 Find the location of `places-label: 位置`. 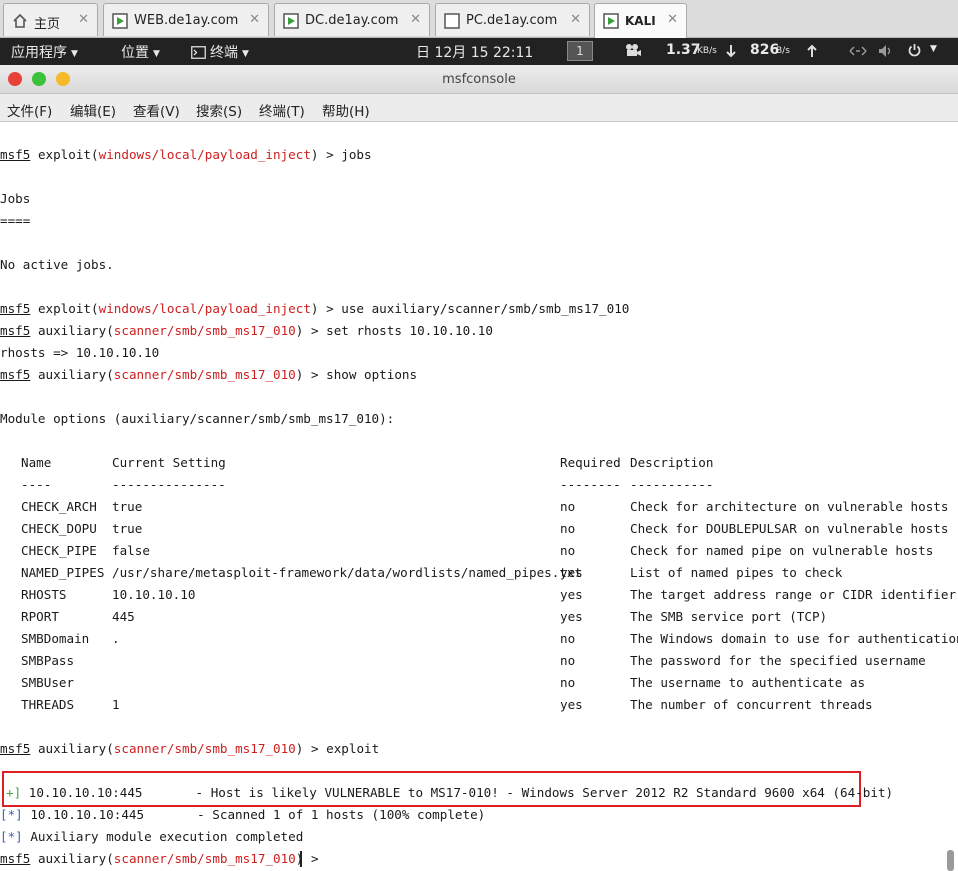

places-label: 位置 is located at coordinates (135, 53).